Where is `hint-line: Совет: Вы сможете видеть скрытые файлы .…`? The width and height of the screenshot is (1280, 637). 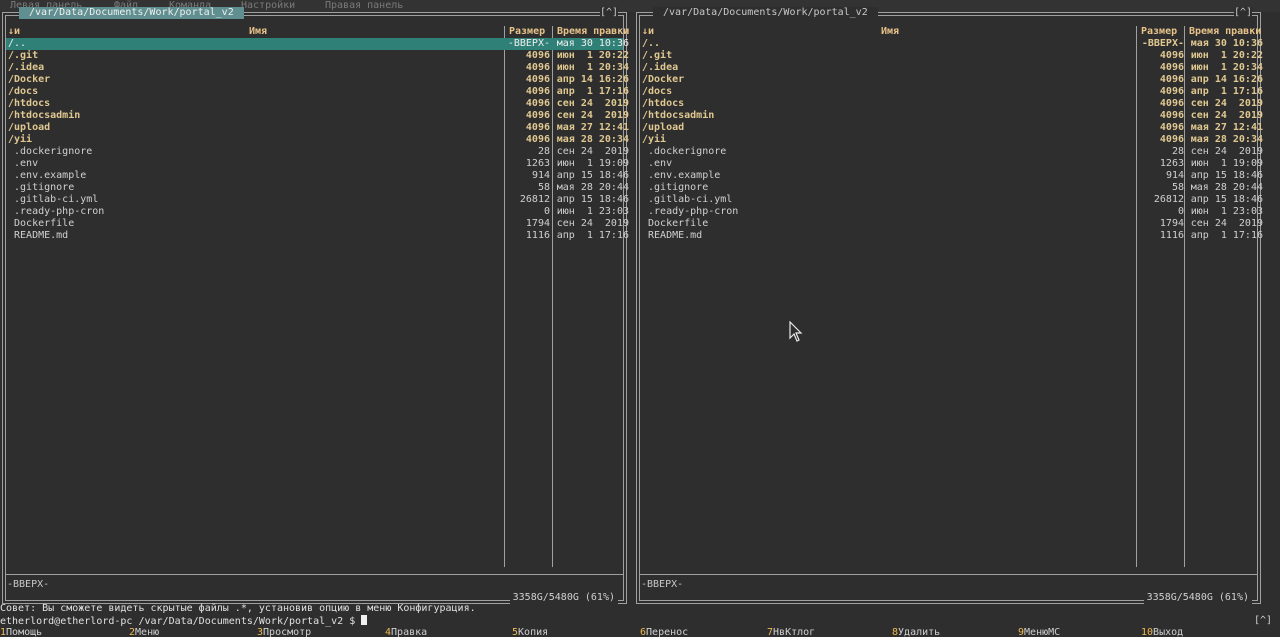 hint-line: Совет: Вы сможете видеть скрытые файлы .… is located at coordinates (238, 608).